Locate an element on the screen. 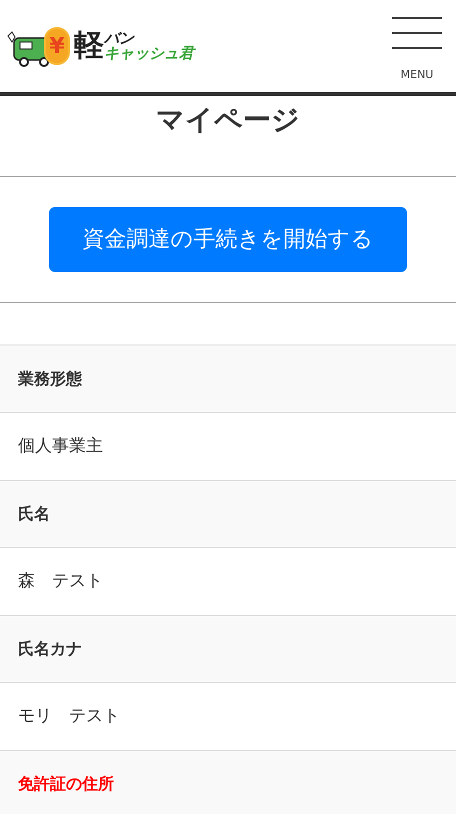 This screenshot has width=456, height=814. field-label: 氏名 is located at coordinates (34, 514).